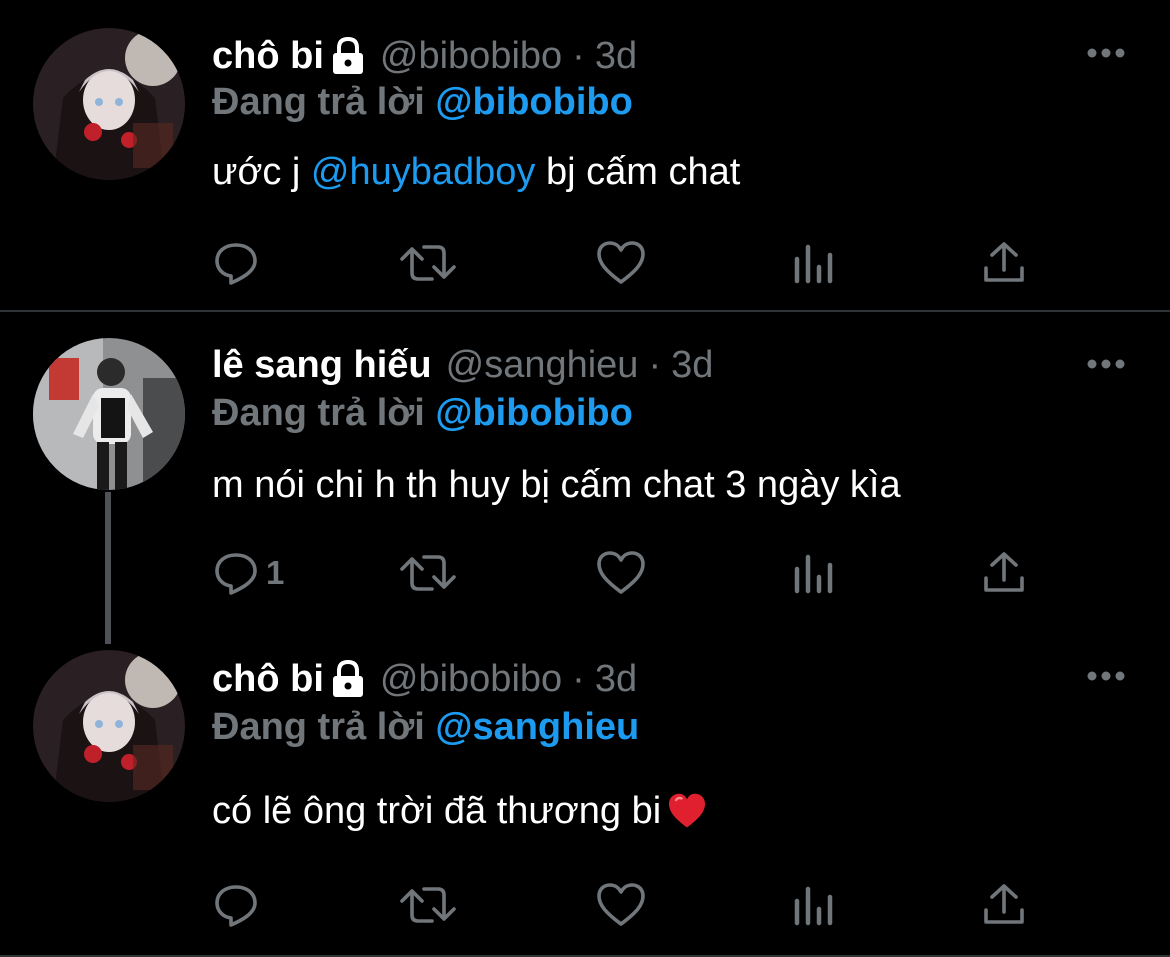 The image size is (1170, 957). Describe the element at coordinates (638, 172) in the screenshot. I see `tweet-text-after: bj cấm chat` at that location.